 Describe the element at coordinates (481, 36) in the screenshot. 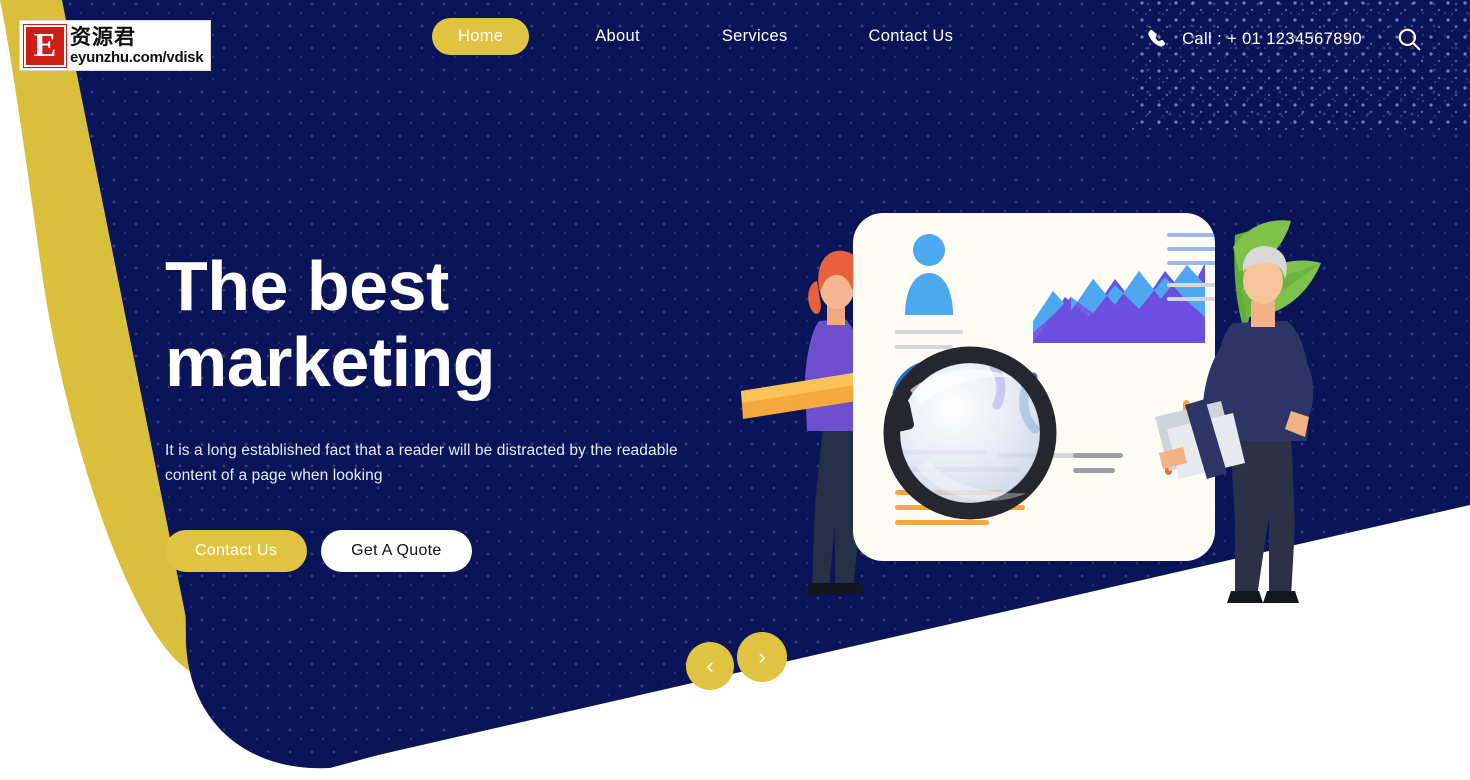

I see `nav-item-home: Home` at that location.